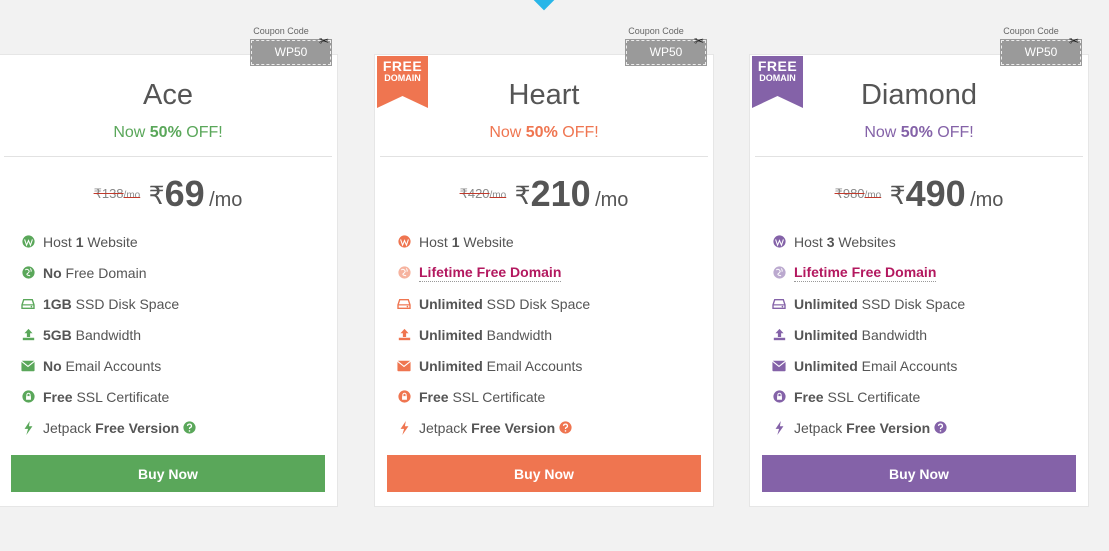 This screenshot has height=551, width=1109. What do you see at coordinates (935, 193) in the screenshot?
I see `price-amount: 490` at bounding box center [935, 193].